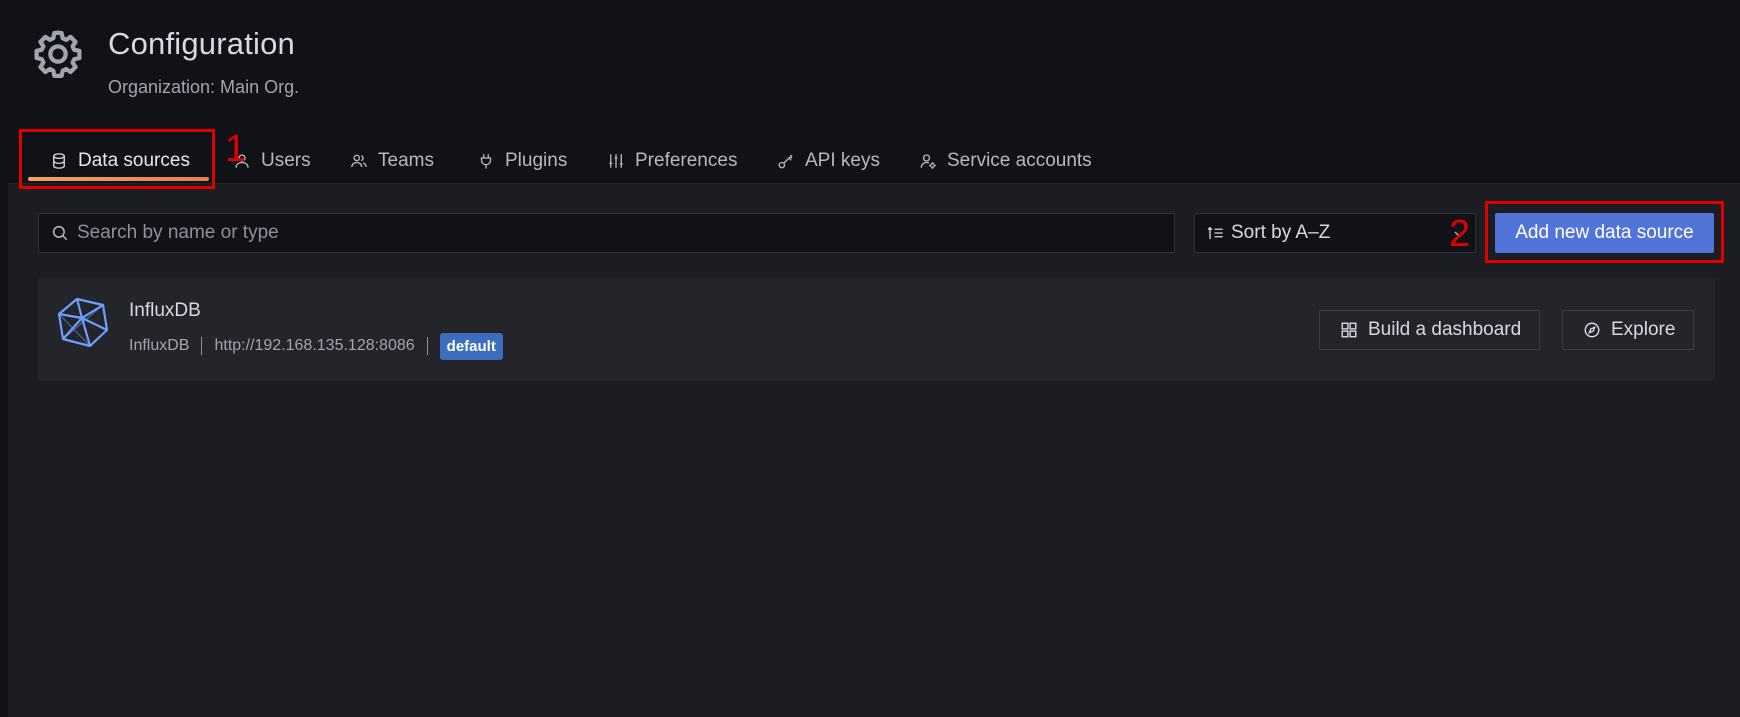 Image resolution: width=1740 pixels, height=717 pixels. What do you see at coordinates (83, 322) in the screenshot?
I see `influxdb-logo-icon` at bounding box center [83, 322].